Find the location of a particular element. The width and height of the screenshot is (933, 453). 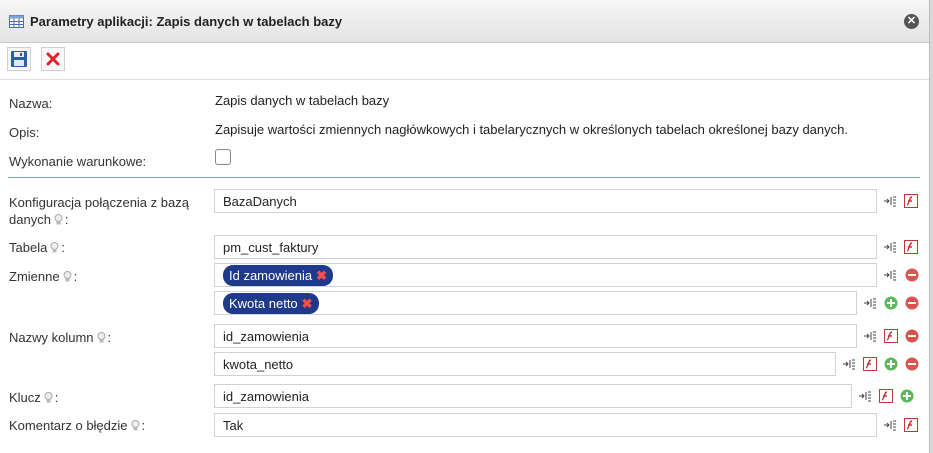

variable-tag-label: Kwota netto is located at coordinates (263, 303).